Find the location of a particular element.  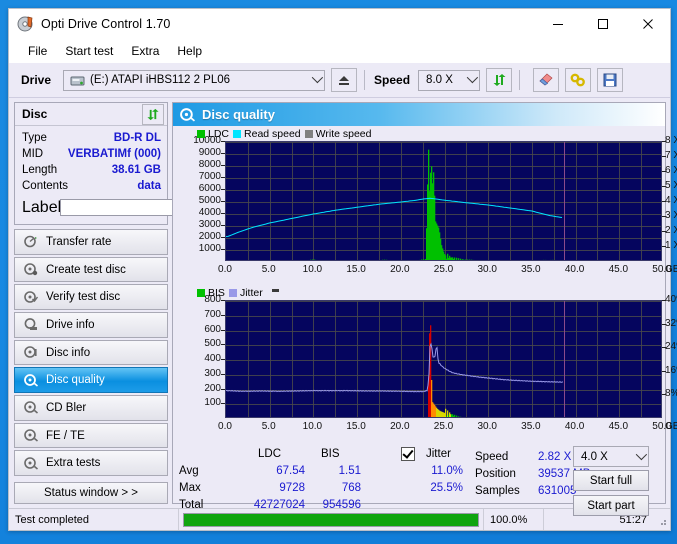

stats-position-label: Position is located at coordinates (495, 474).